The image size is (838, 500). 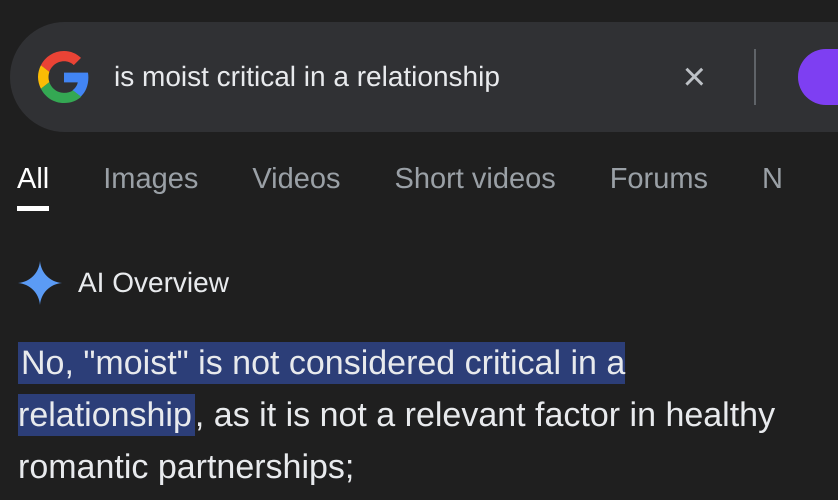 What do you see at coordinates (296, 186) in the screenshot?
I see `tab: Videos` at bounding box center [296, 186].